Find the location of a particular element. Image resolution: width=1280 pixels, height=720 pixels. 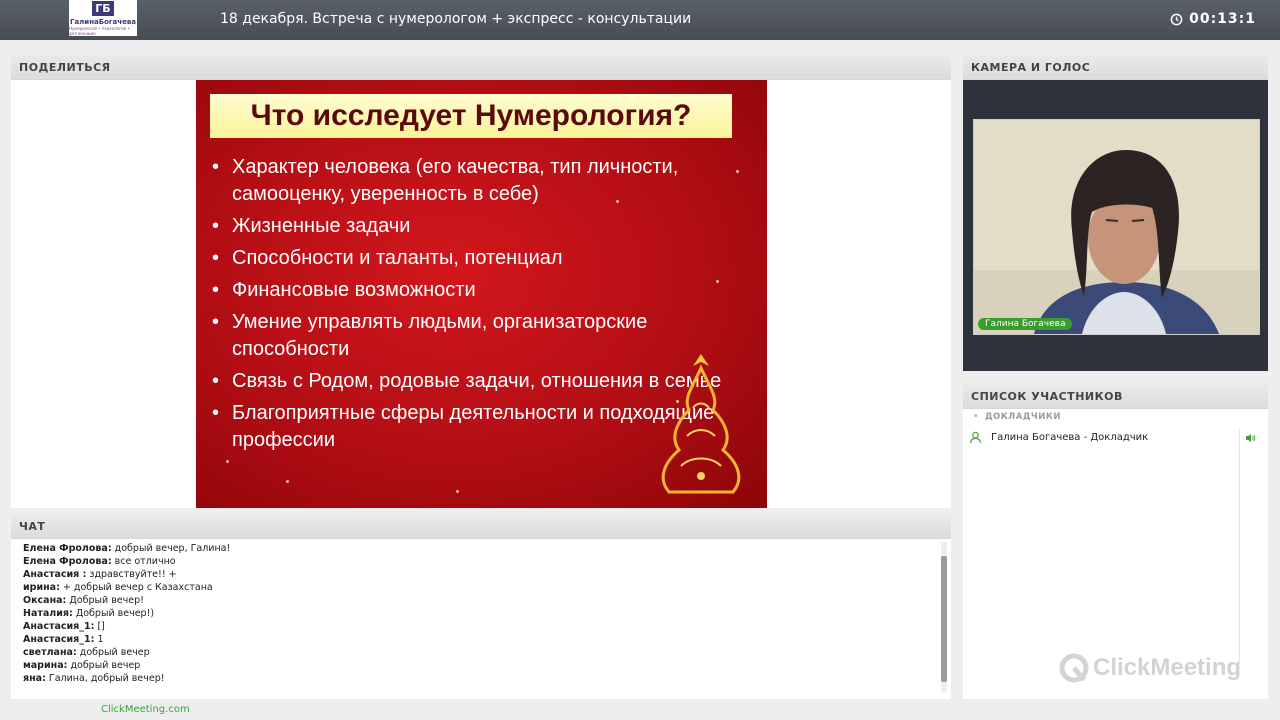

participant-row: Галина Богачева - Докладчик is located at coordinates (1109, 437).